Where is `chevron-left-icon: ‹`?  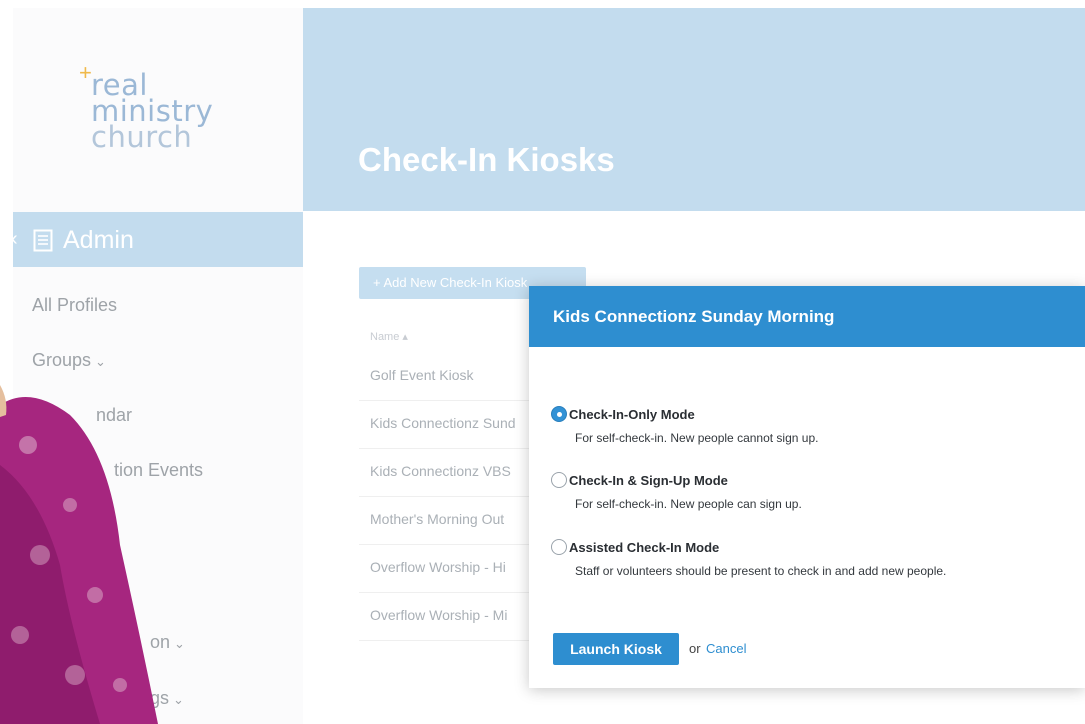 chevron-left-icon: ‹ is located at coordinates (14, 239).